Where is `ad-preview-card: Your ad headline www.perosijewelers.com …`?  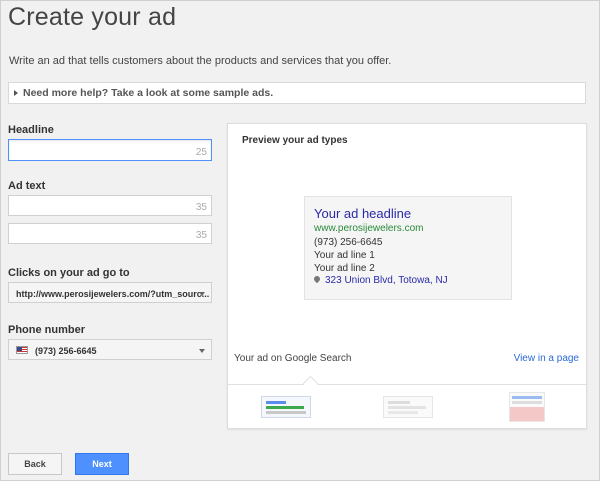
ad-preview-card: Your ad headline www.perosijewelers.com … is located at coordinates (408, 248).